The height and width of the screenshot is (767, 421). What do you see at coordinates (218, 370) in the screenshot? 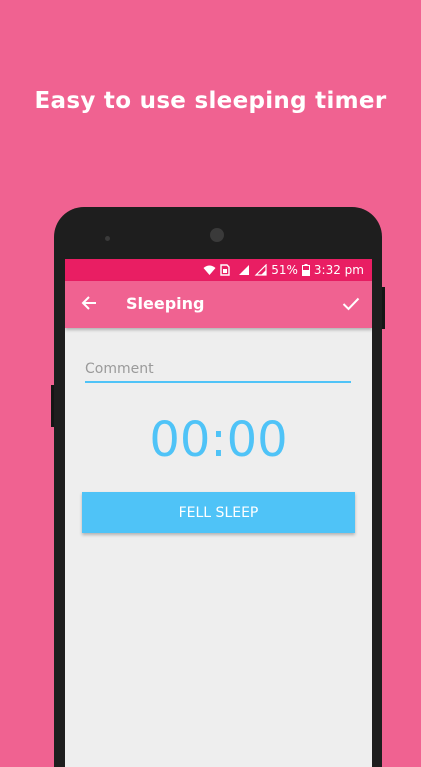
I see `comment-input` at bounding box center [218, 370].